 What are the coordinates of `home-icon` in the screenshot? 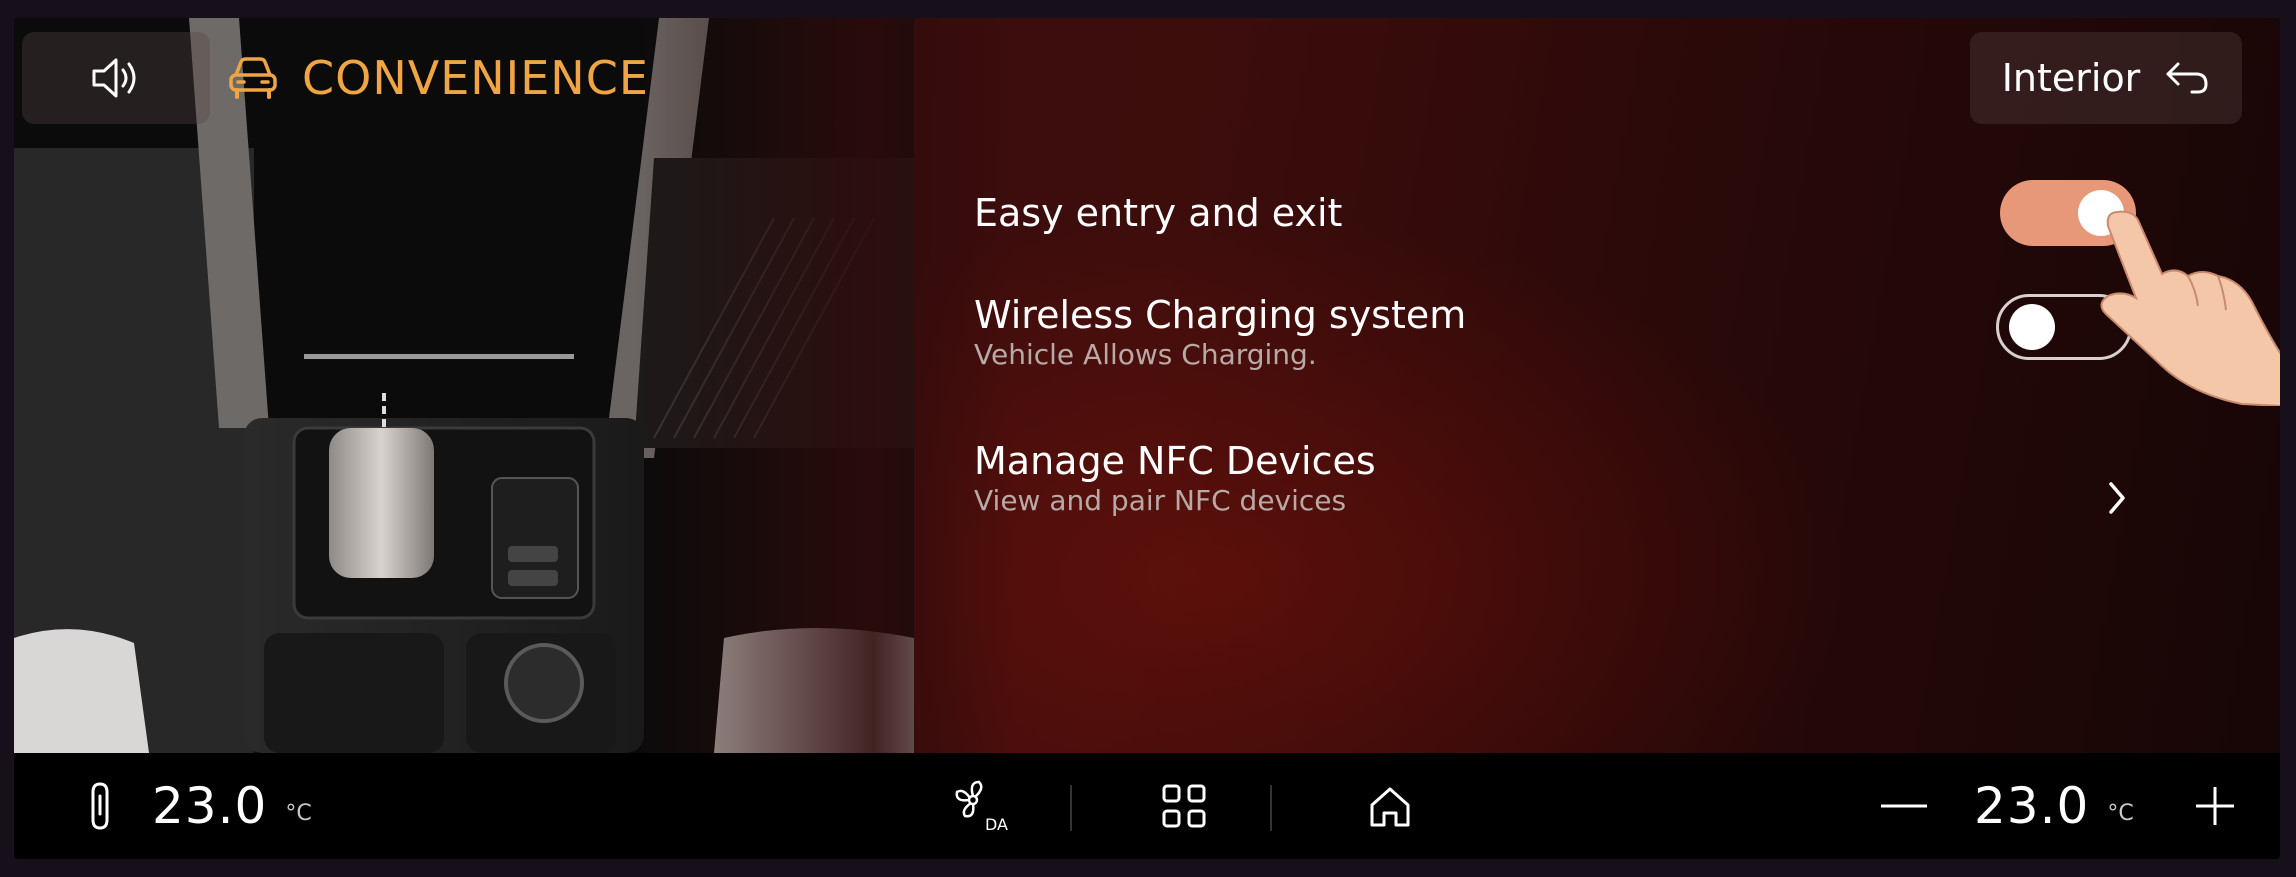 It's located at (1390, 807).